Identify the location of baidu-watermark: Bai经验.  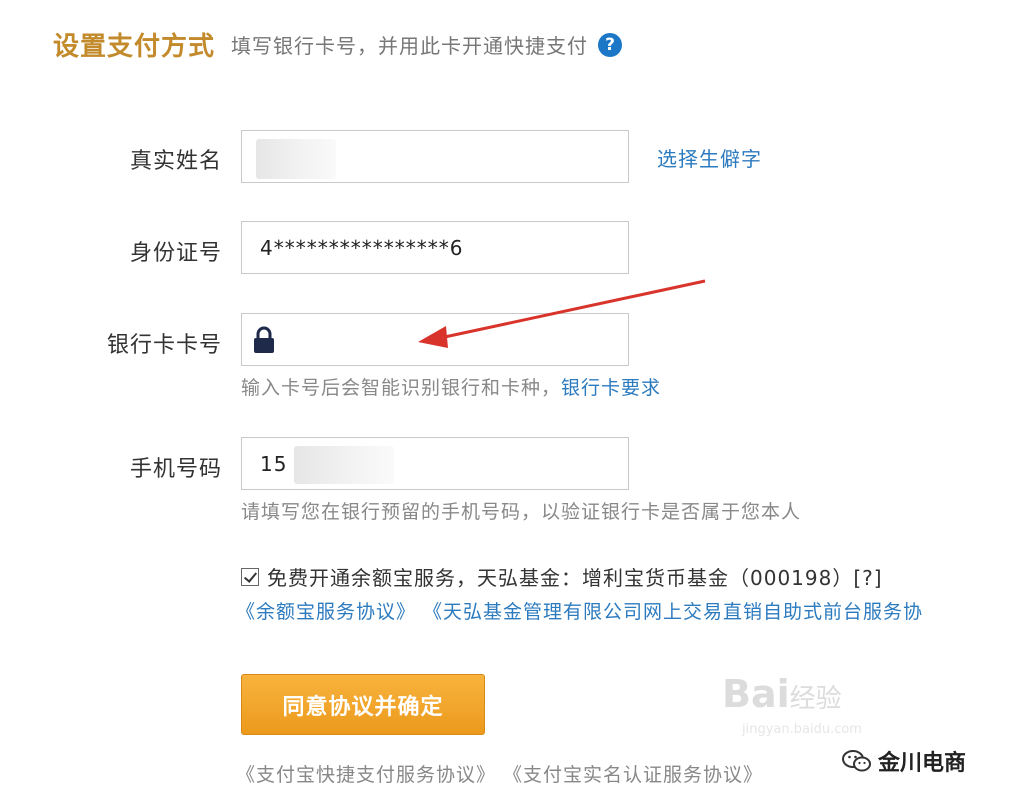
(782, 694).